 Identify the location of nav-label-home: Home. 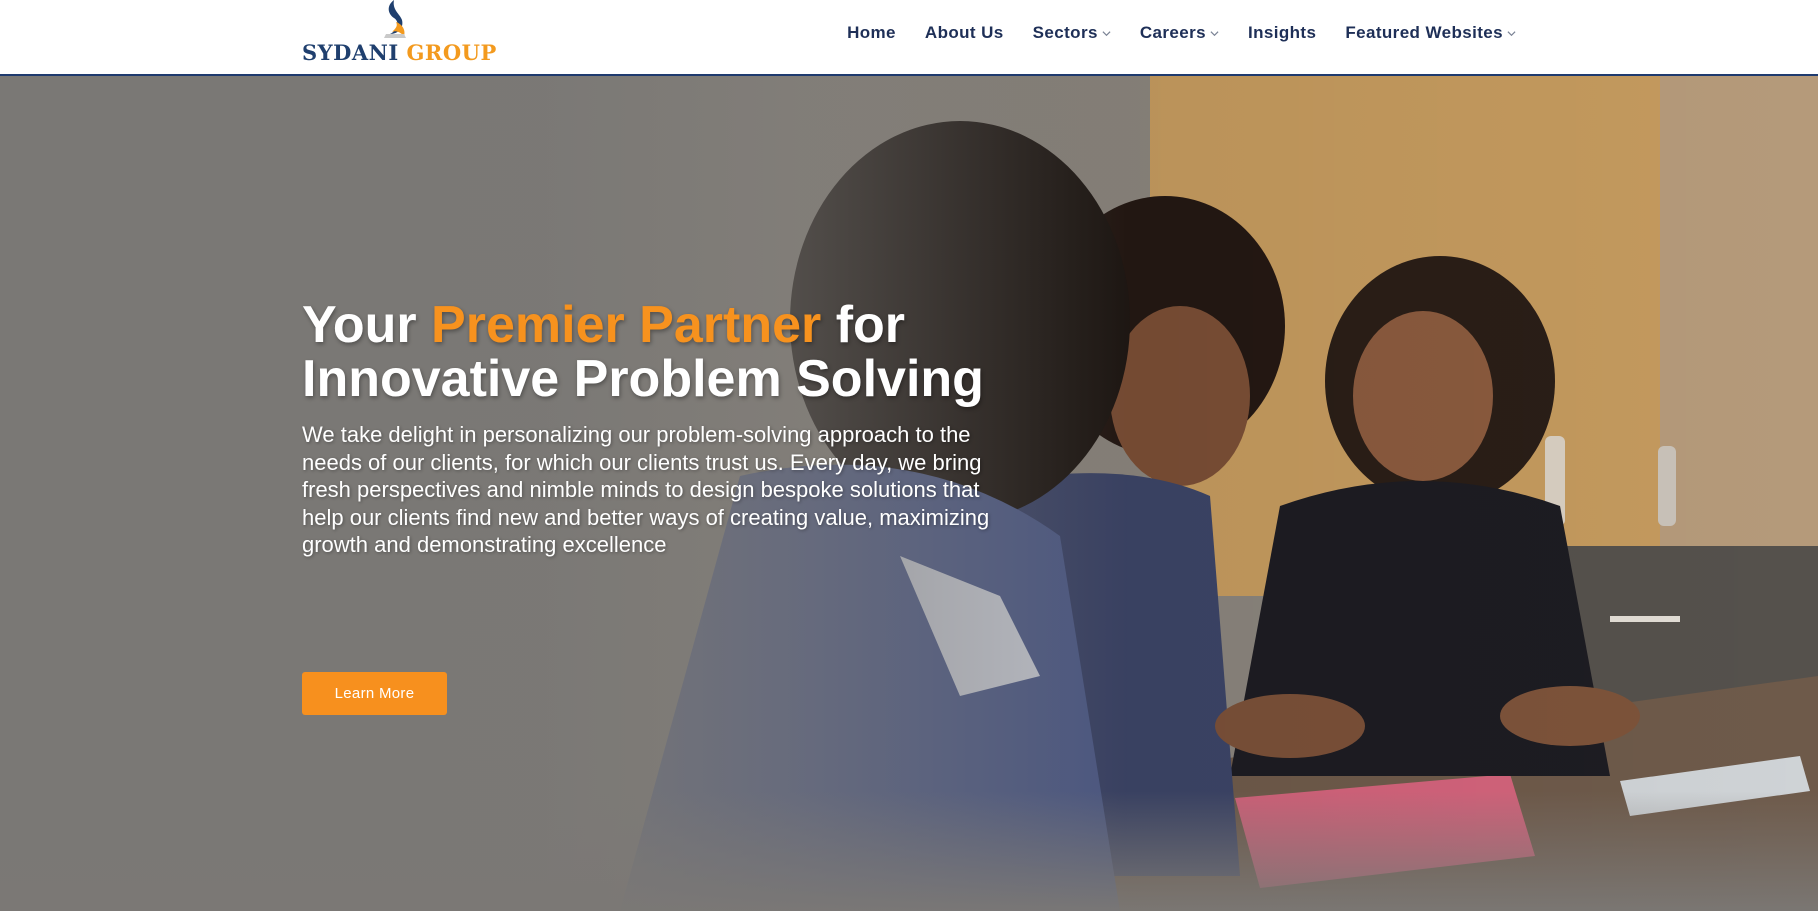
(871, 32).